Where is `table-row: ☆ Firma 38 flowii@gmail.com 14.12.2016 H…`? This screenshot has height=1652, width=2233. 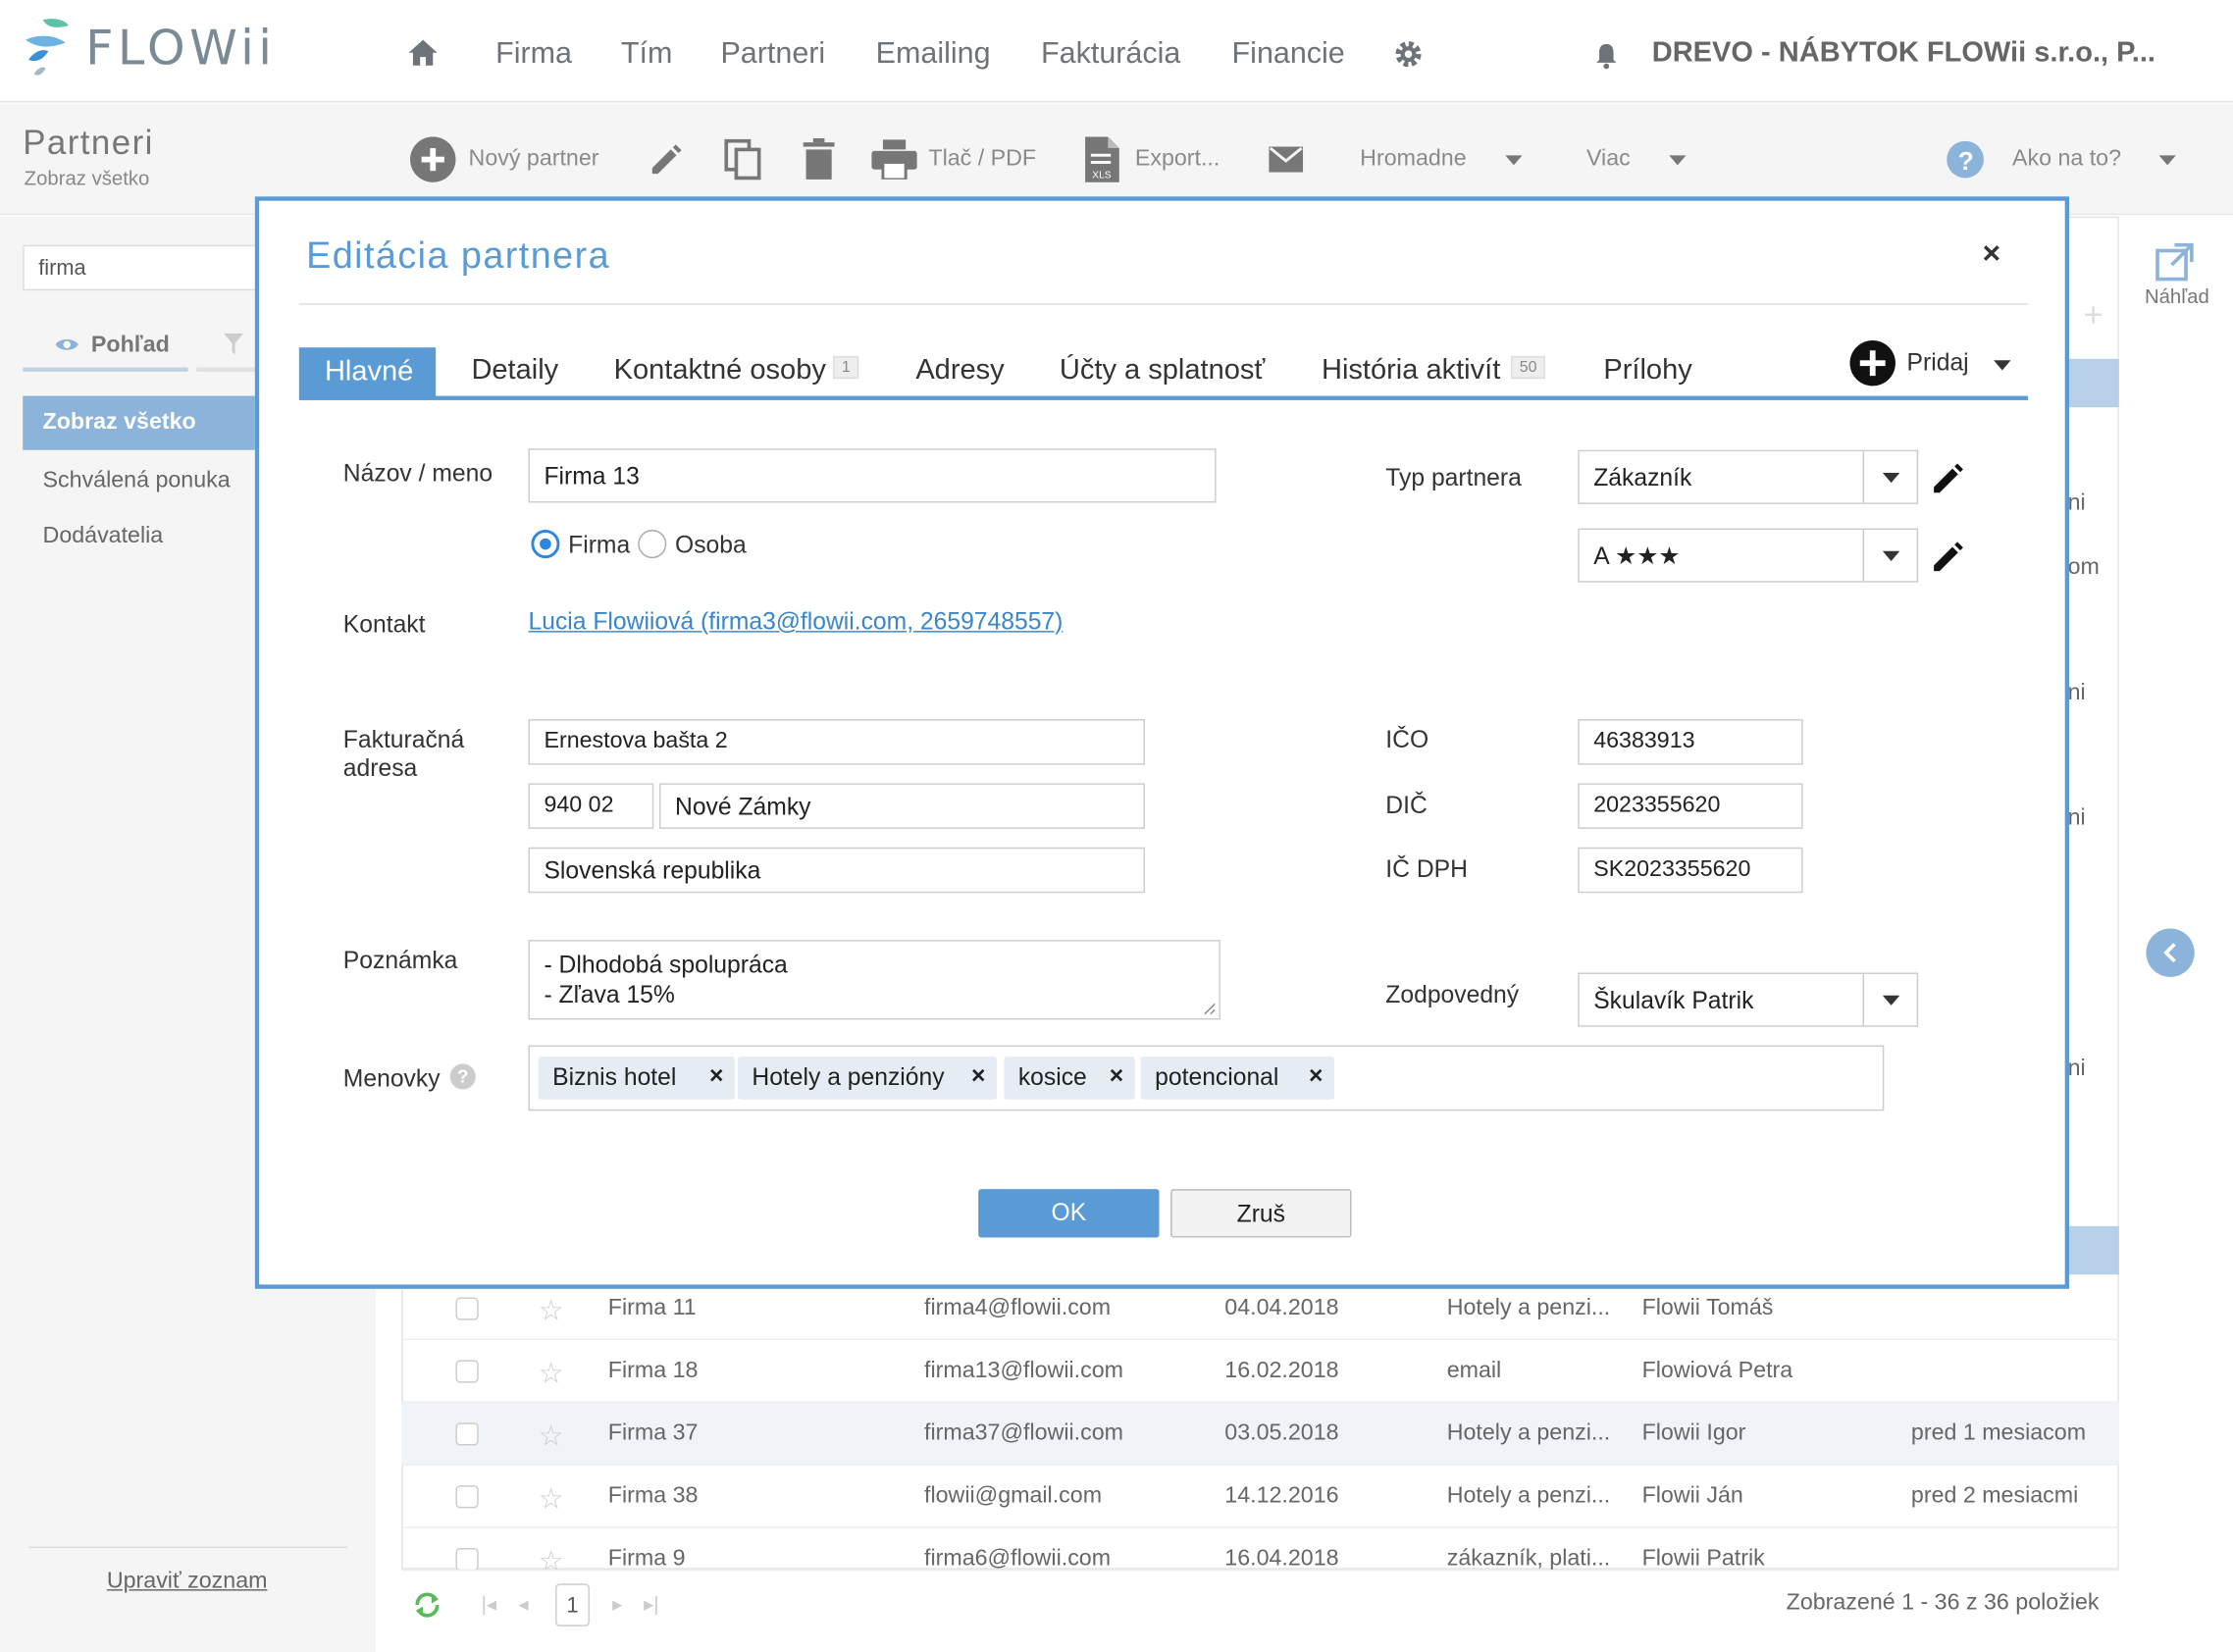
table-row: ☆ Firma 38 flowii@gmail.com 14.12.2016 H… is located at coordinates (1260, 1497).